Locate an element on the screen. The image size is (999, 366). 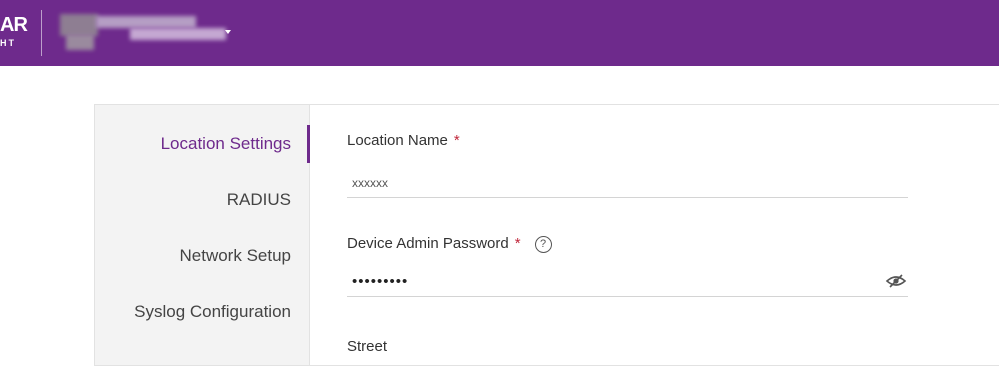
logo-subtext: HT is located at coordinates (8, 43).